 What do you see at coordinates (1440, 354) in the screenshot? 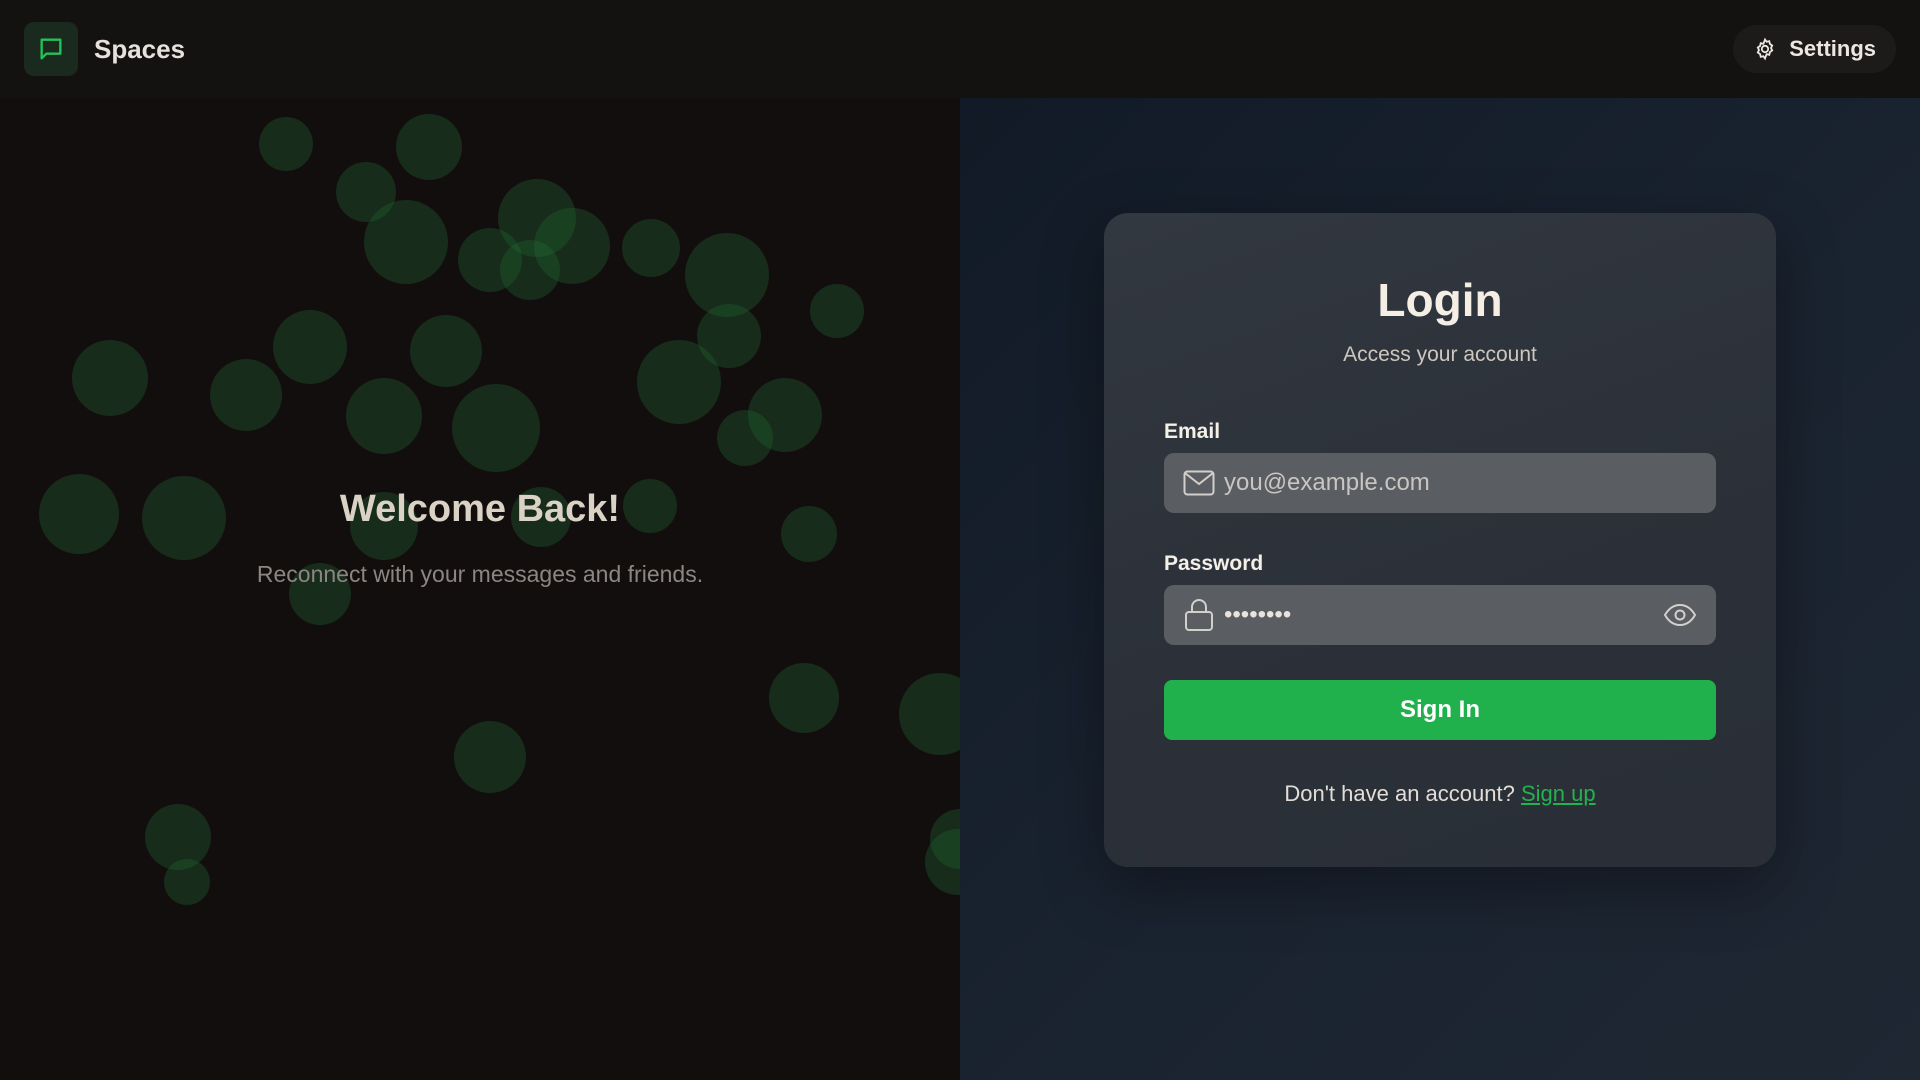
I see `login-subtitle: Access your account` at bounding box center [1440, 354].